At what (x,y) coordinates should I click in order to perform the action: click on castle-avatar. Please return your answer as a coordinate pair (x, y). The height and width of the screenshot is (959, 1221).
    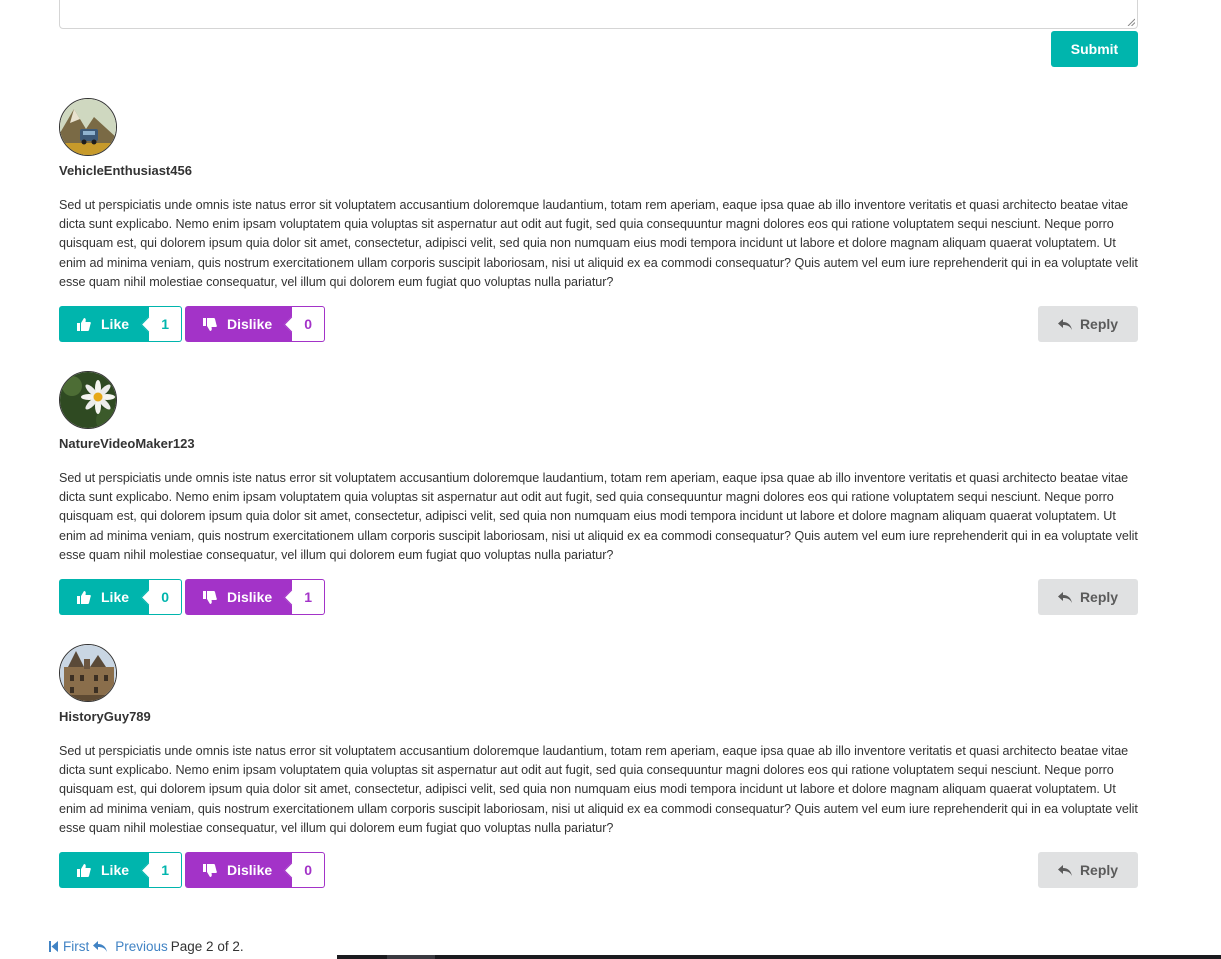
    Looking at the image, I should click on (88, 673).